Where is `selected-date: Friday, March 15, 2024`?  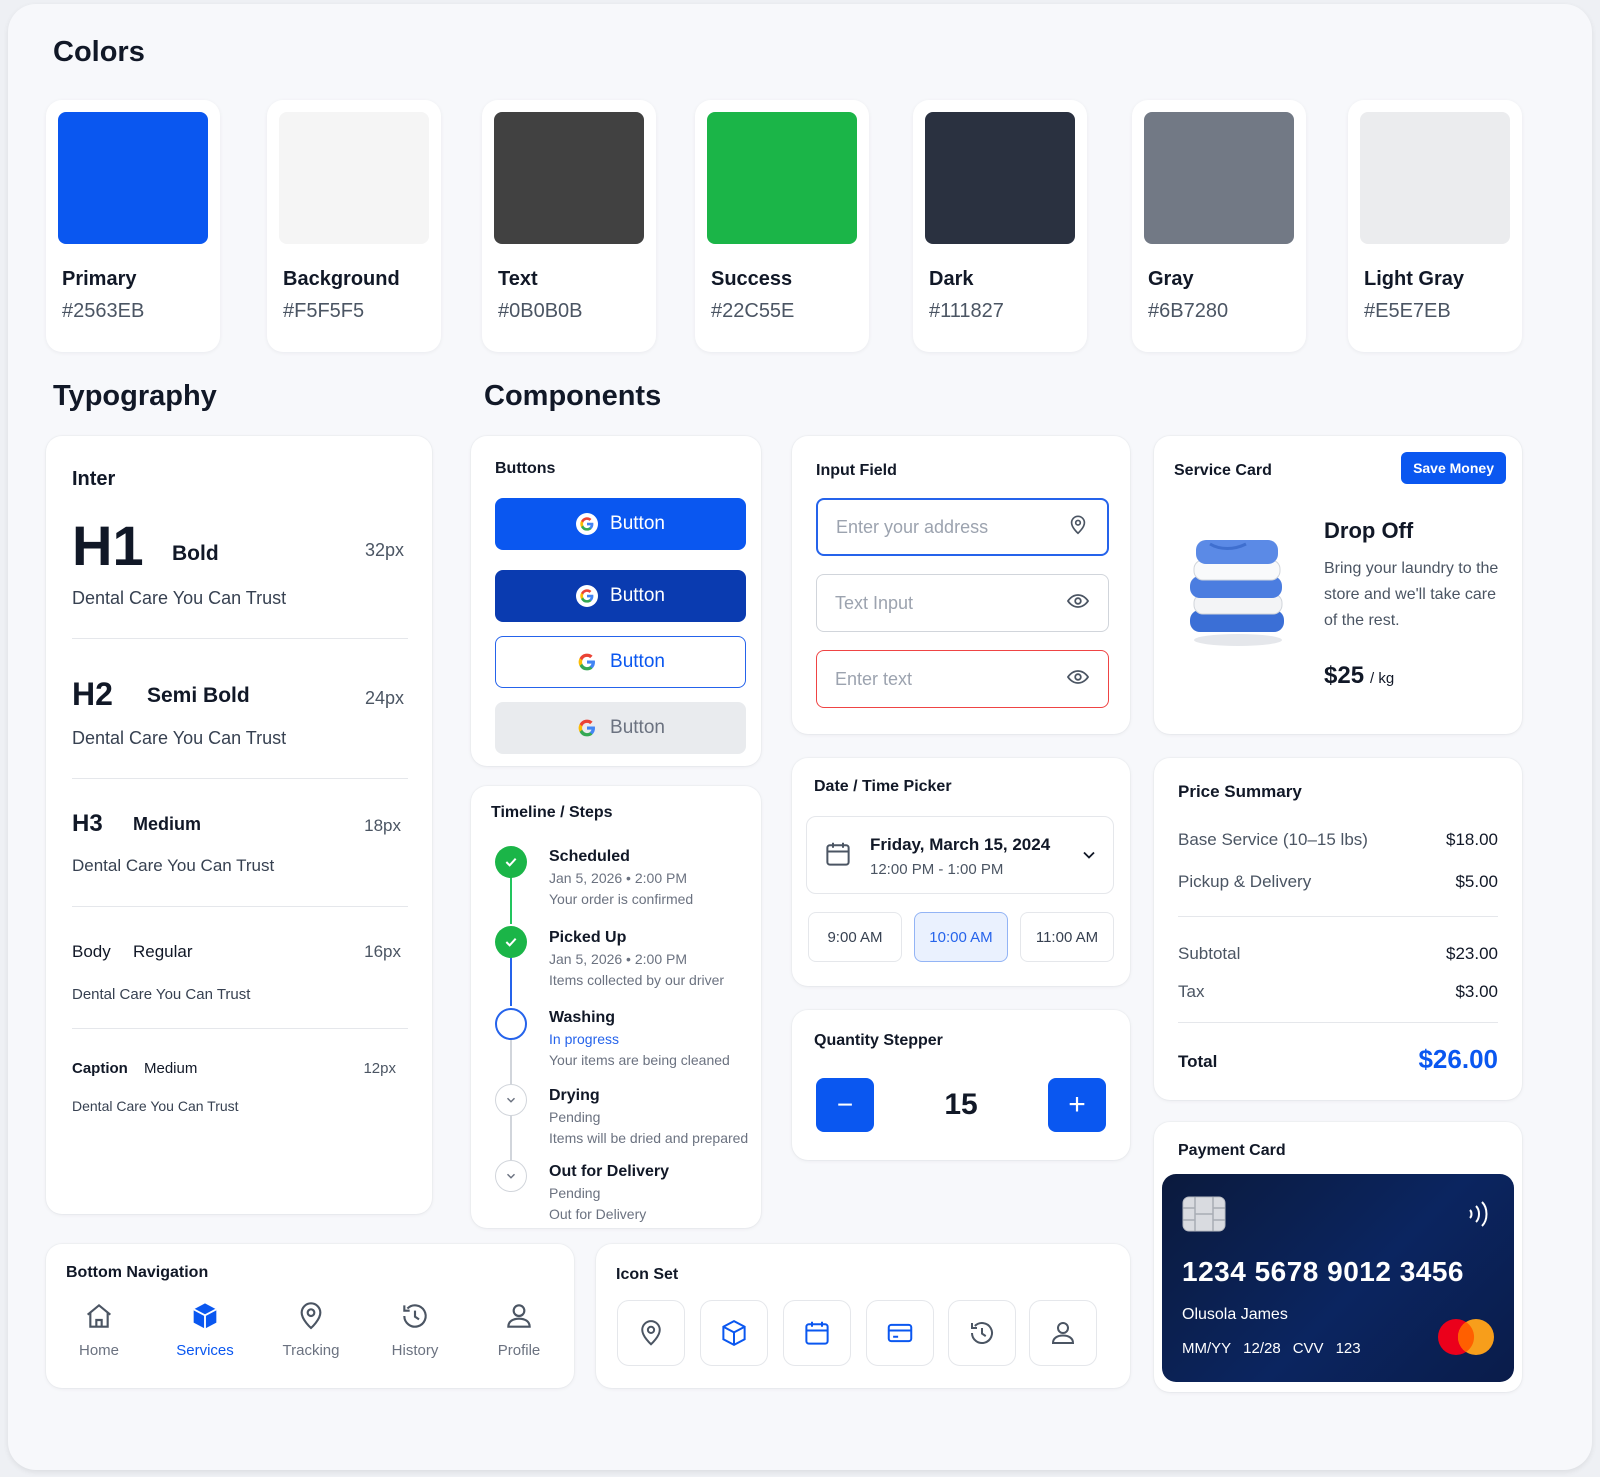
selected-date: Friday, March 15, 2024 is located at coordinates (960, 844).